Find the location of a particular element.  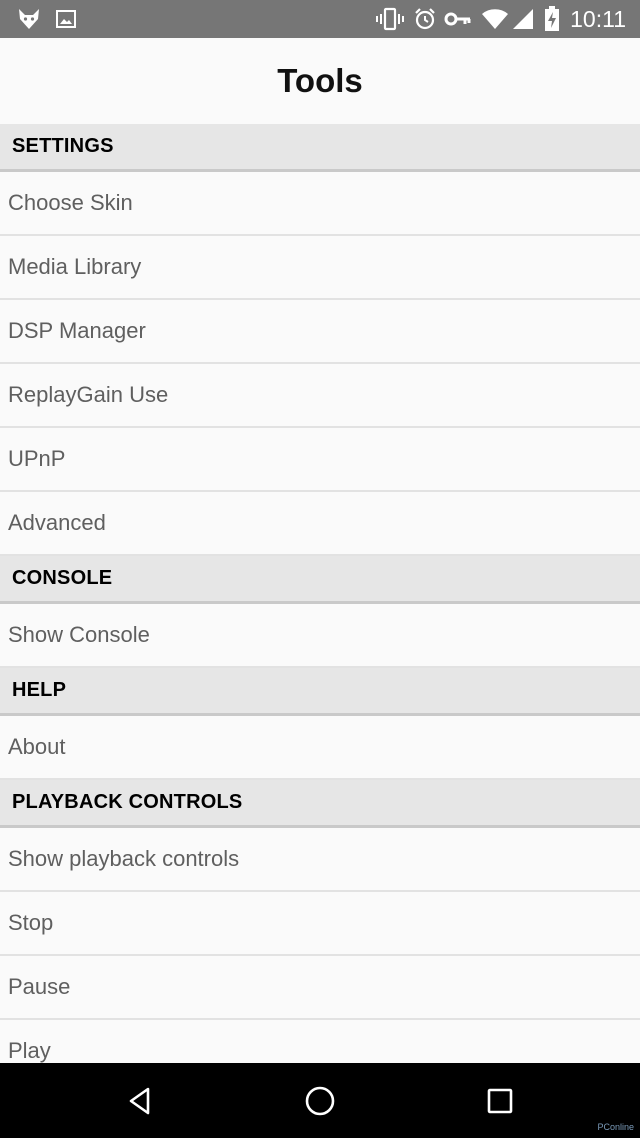

list-item-play: Play is located at coordinates (320, 1041).